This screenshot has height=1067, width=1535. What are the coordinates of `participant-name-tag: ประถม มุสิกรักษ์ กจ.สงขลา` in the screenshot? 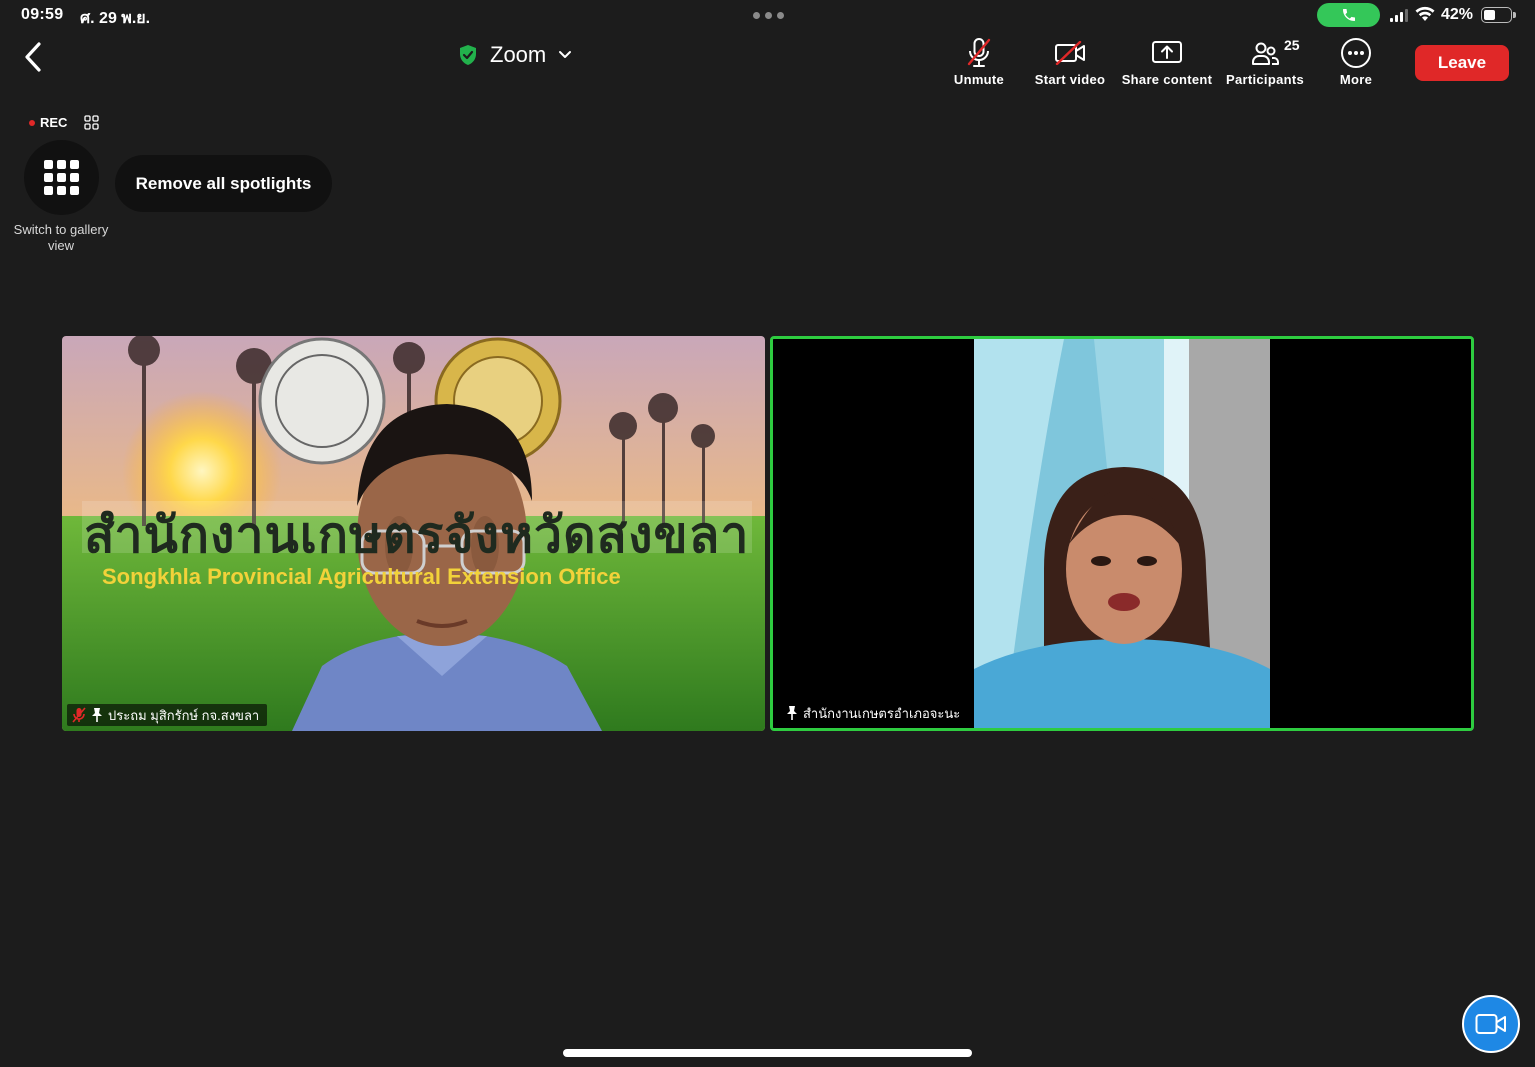 It's located at (167, 715).